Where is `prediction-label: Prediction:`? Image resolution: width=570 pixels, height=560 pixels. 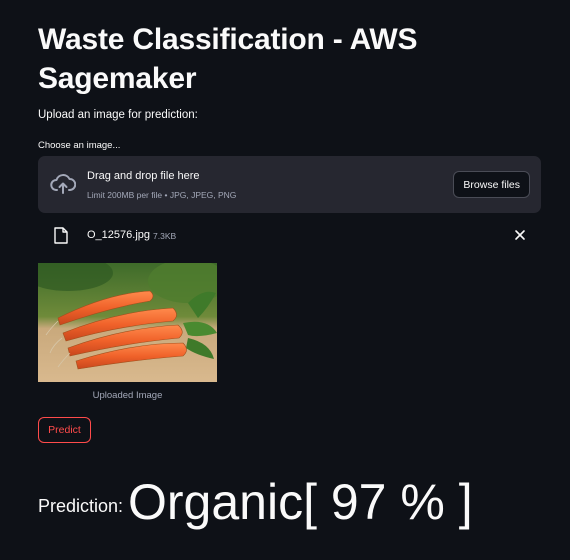
prediction-label: Prediction: is located at coordinates (81, 506).